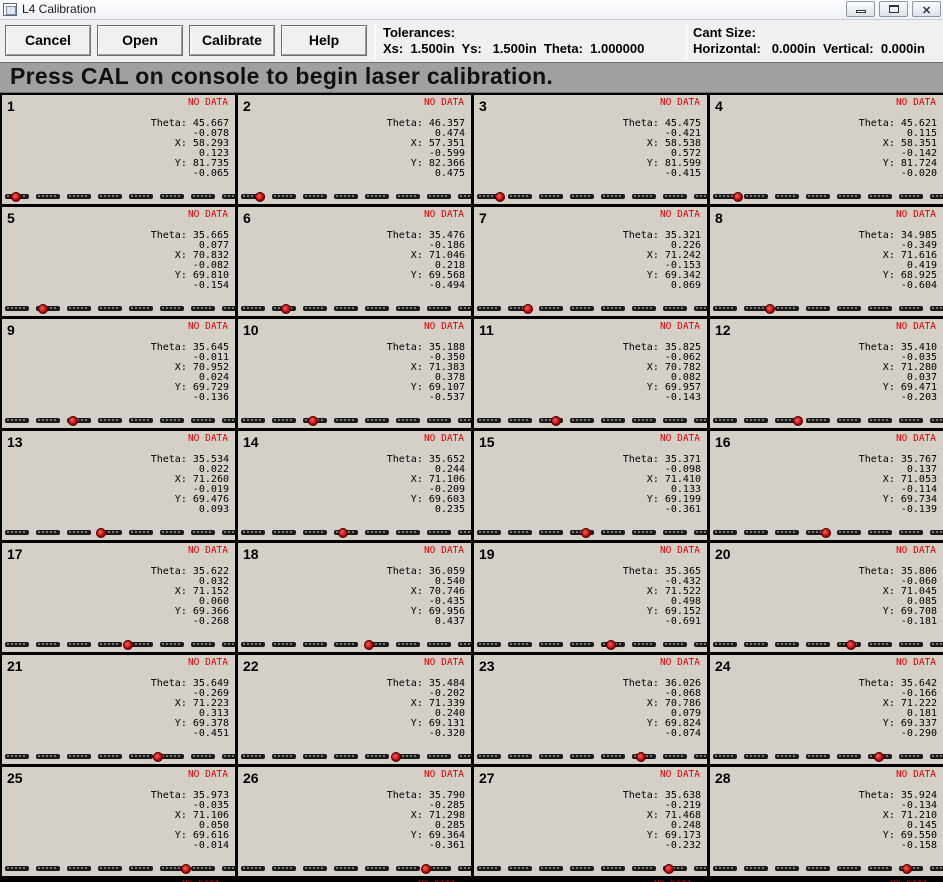  What do you see at coordinates (860, 9) in the screenshot?
I see `minimize-button` at bounding box center [860, 9].